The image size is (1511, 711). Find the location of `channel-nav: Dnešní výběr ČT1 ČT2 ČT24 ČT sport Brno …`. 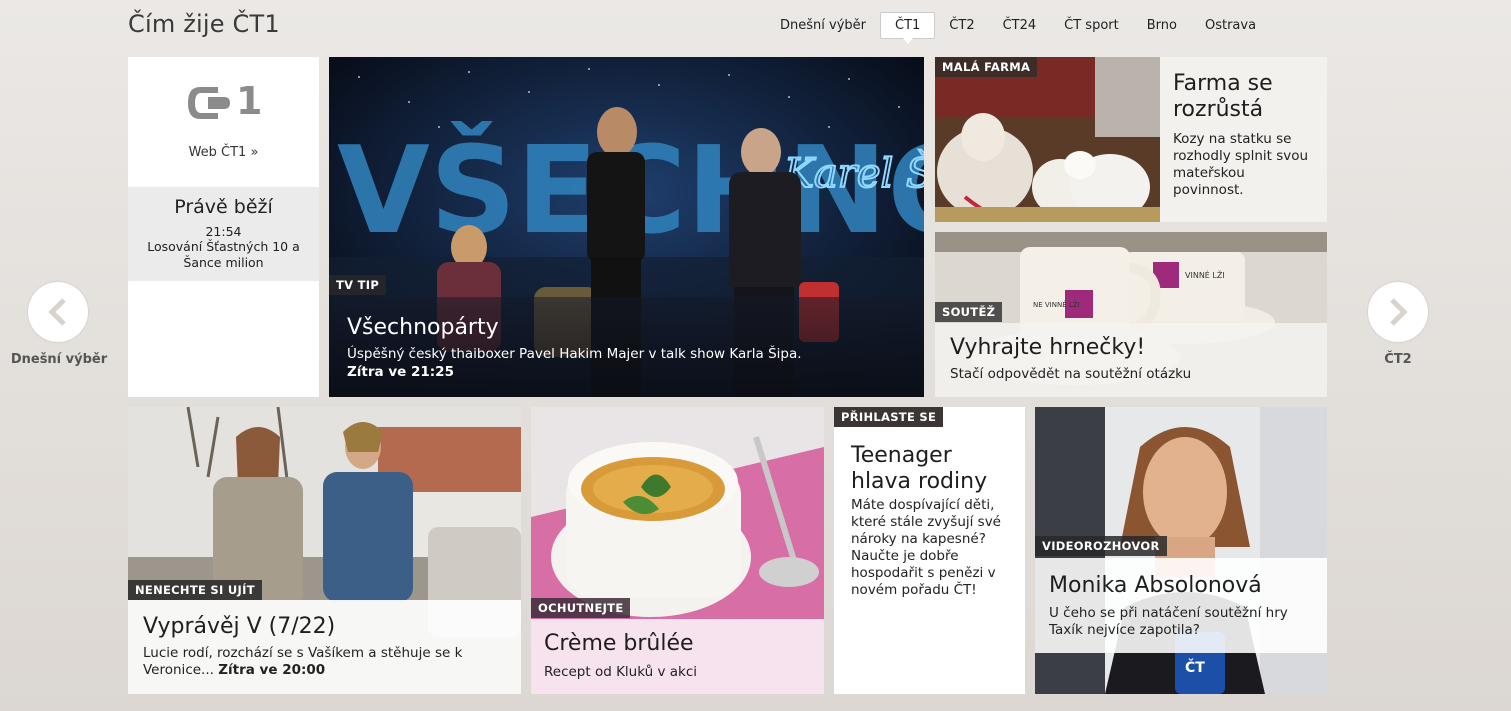

channel-nav: Dnešní výběr ČT1 ČT2 ČT24 ČT sport Brno … is located at coordinates (1018, 28).